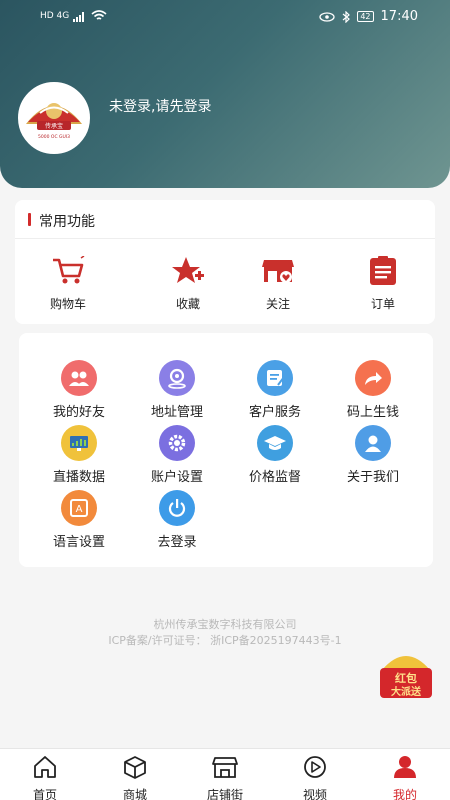  What do you see at coordinates (176, 412) in the screenshot?
I see `service-label: 地址管理` at bounding box center [176, 412].